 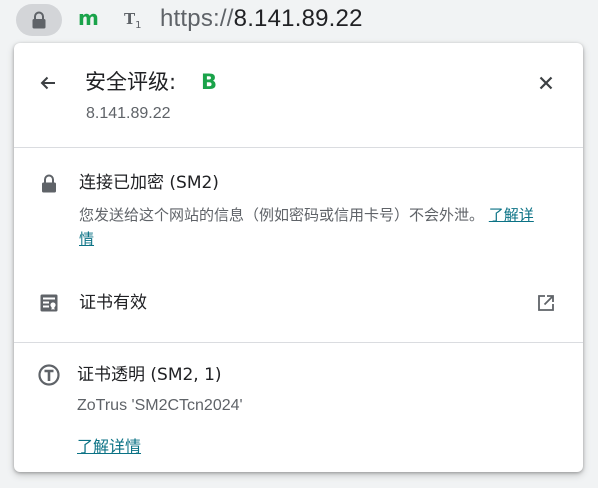 I want to click on back-button, so click(x=48, y=83).